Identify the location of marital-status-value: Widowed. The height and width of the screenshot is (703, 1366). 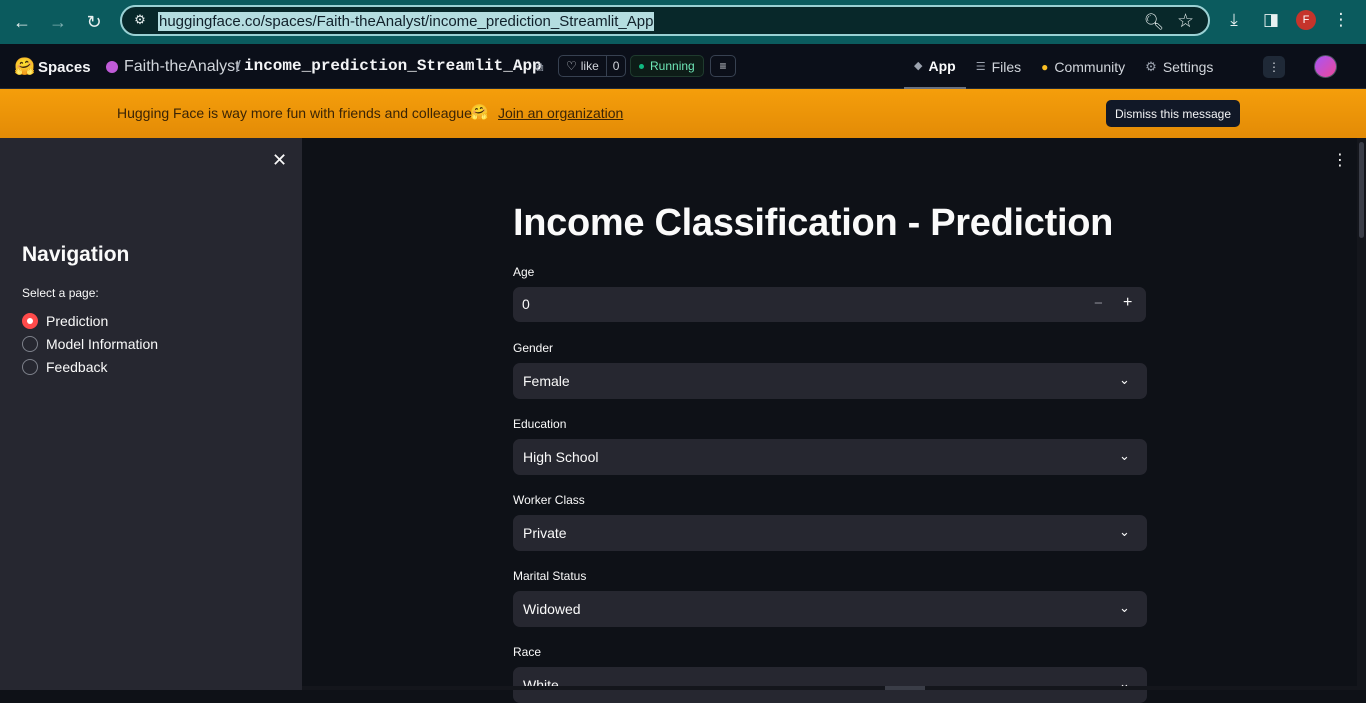
(552, 609).